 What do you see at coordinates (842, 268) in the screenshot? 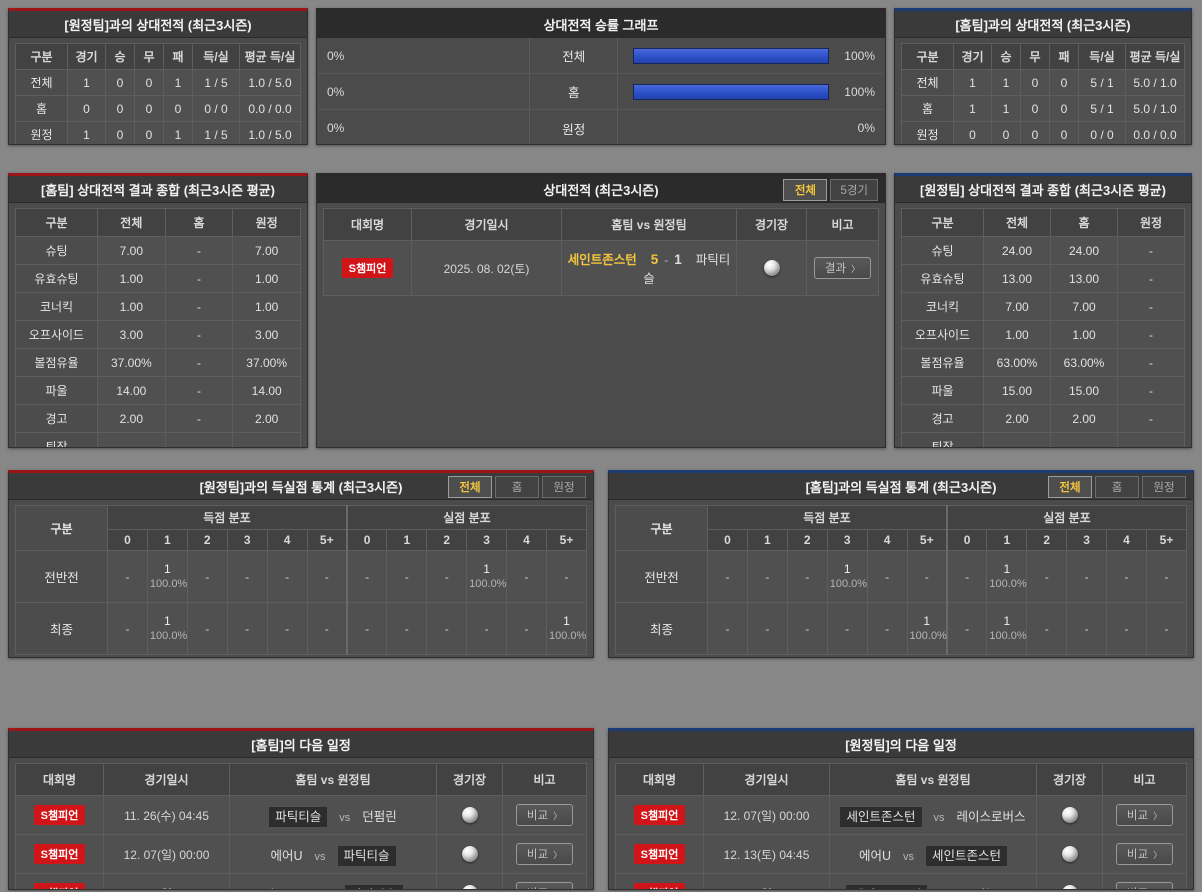
I see `result-button: 결과 〉` at bounding box center [842, 268].